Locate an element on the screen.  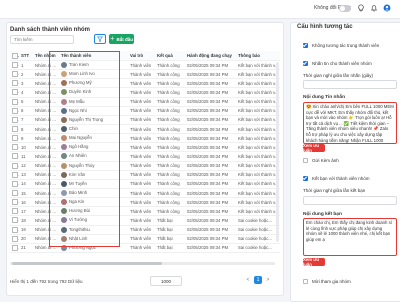
row-member-name: Chin is located at coordinates (93, 129).